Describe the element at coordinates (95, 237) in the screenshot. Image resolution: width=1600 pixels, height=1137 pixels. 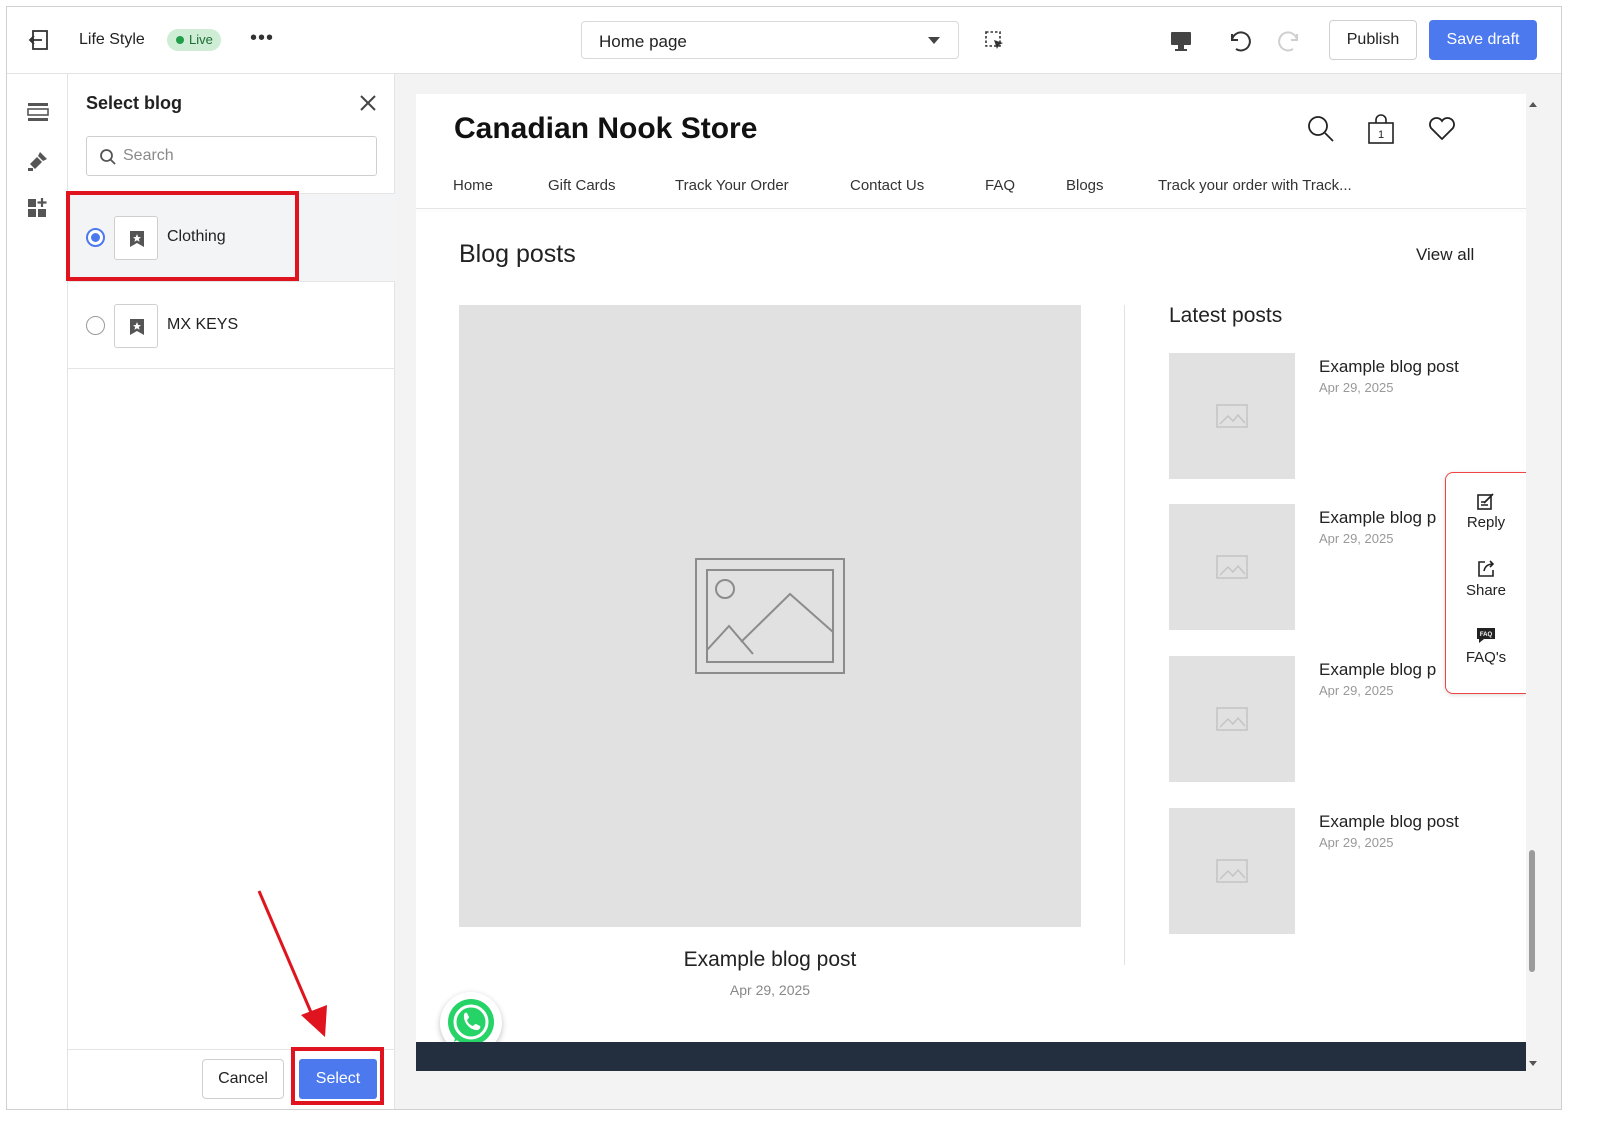
I see `blog-radio-selected` at that location.